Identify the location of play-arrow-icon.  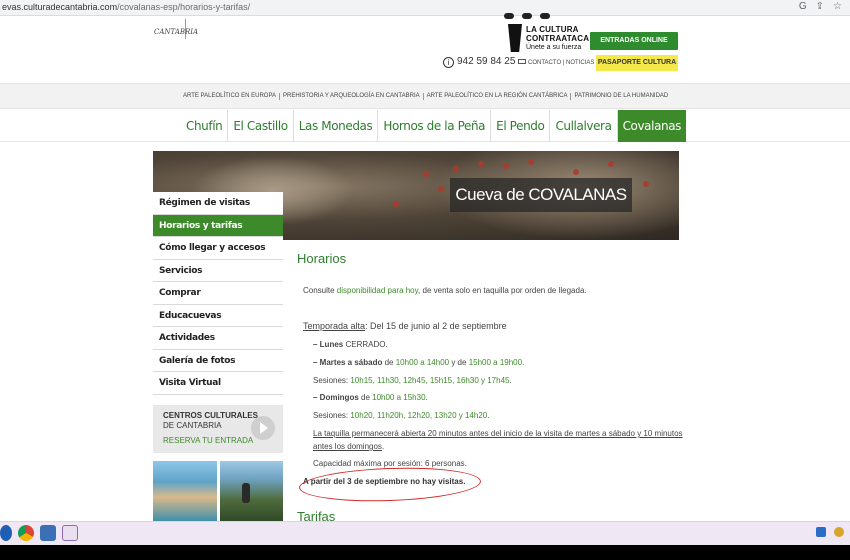
(263, 428).